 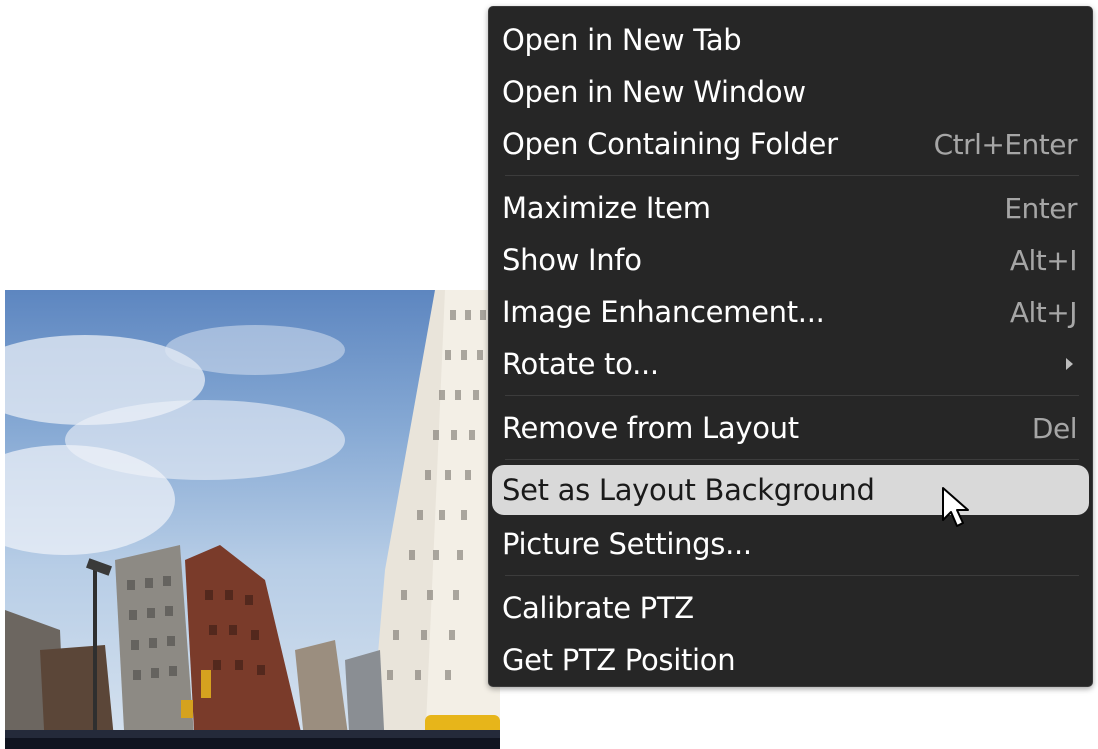 I want to click on menu-item-get-ptz-position: Get PTZ Position, so click(x=790, y=660).